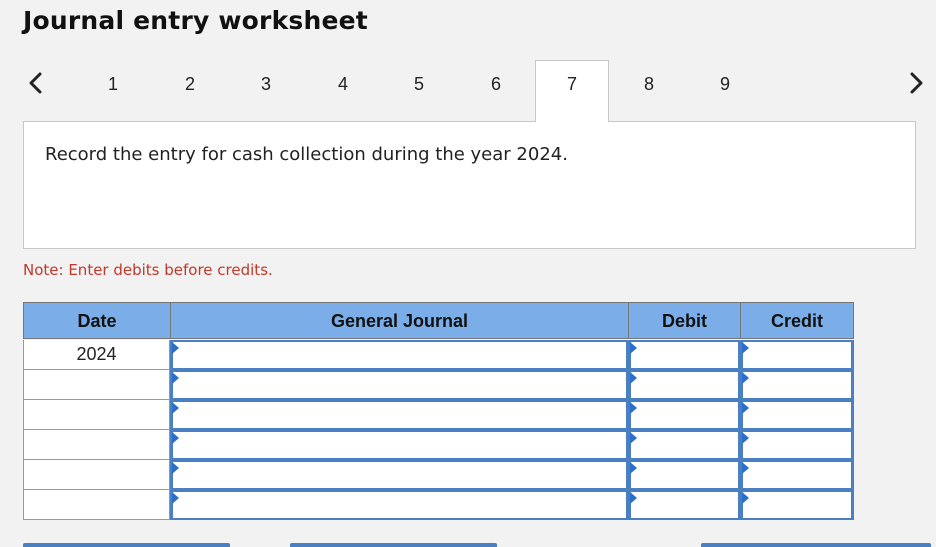 This screenshot has width=936, height=547. I want to click on tab-1: 1, so click(113, 84).